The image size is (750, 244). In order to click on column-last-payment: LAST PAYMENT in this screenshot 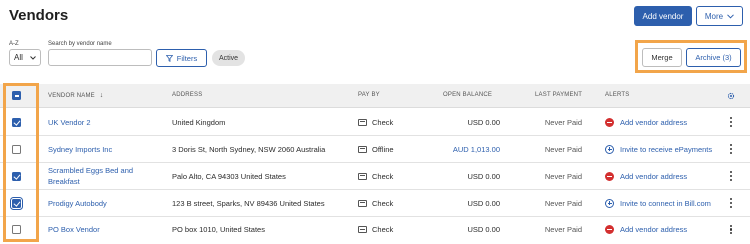, I will do `click(559, 95)`.